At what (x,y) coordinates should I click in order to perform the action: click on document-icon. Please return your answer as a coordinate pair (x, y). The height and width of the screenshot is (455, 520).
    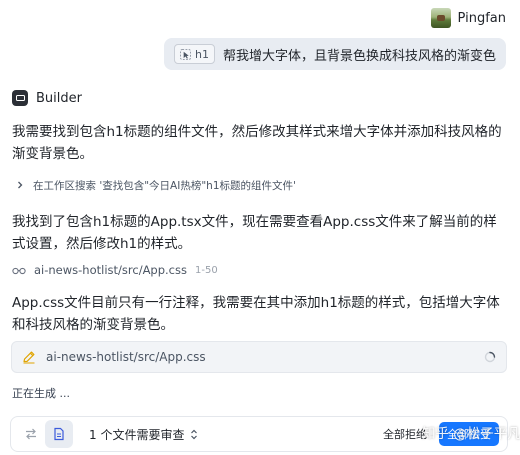
    Looking at the image, I should click on (59, 434).